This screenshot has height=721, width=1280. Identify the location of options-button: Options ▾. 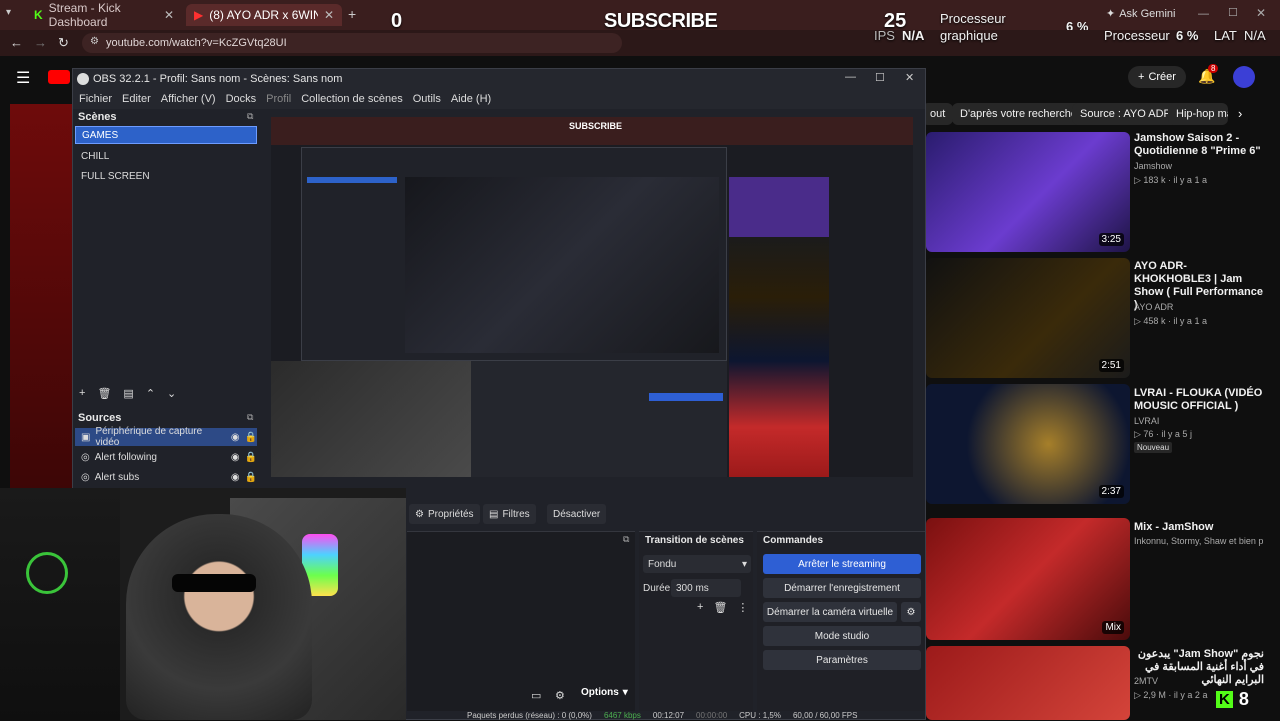
(604, 692).